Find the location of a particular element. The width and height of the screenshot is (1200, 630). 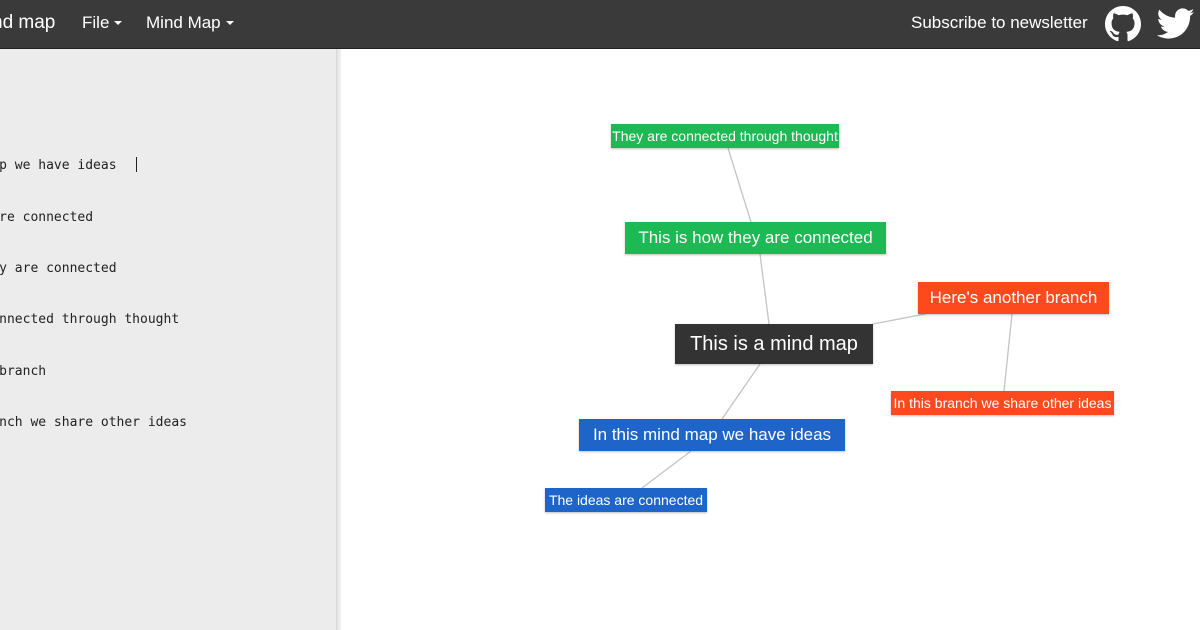

mind-map-node: In this branch we share other ideas is located at coordinates (1002, 403).